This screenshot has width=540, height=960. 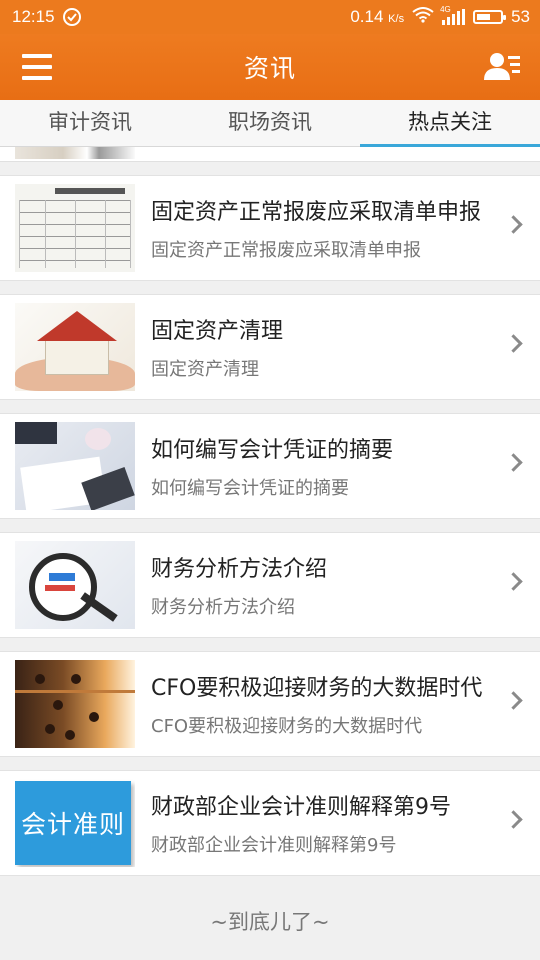 I want to click on signal-icon: 4G, so click(x=453, y=15).